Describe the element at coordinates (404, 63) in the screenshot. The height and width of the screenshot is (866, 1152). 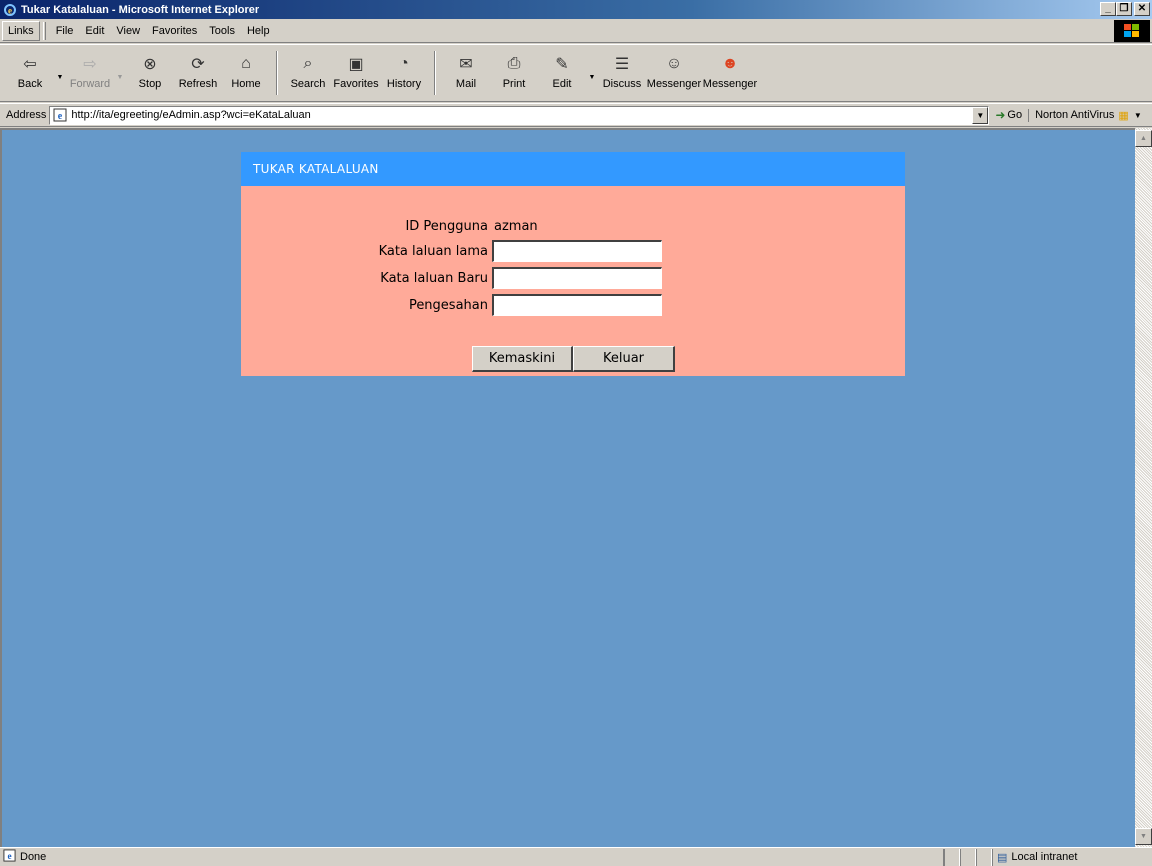
I see `history-icon: ◔` at that location.